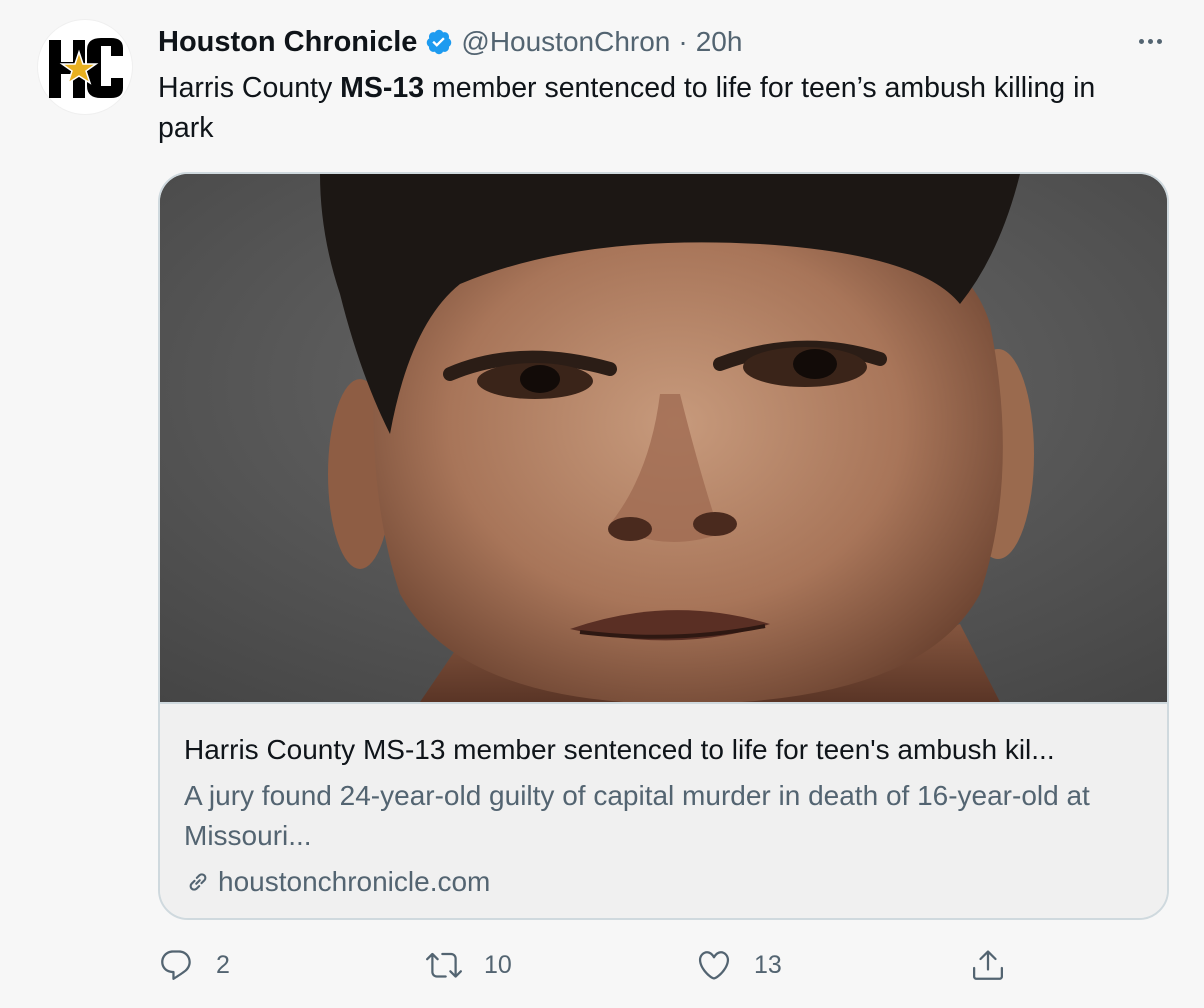 The height and width of the screenshot is (1008, 1204). What do you see at coordinates (194, 965) in the screenshot?
I see `reply-button: 2` at bounding box center [194, 965].